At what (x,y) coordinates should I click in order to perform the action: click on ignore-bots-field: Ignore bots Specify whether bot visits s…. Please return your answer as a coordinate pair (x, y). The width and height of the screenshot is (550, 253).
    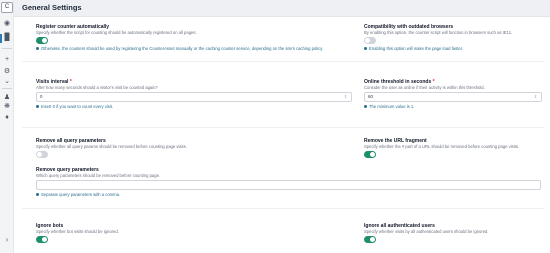
    Looking at the image, I should click on (186, 233).